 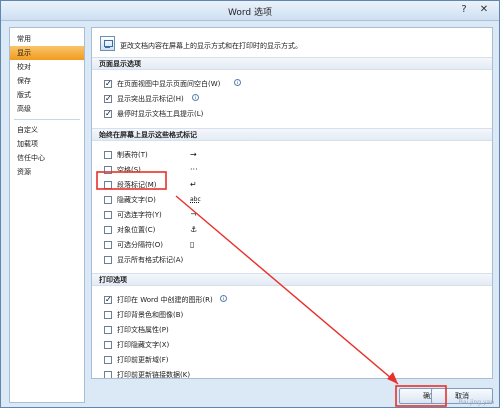 What do you see at coordinates (150, 99) in the screenshot?
I see `option-label: 显示突出显示标记(H)` at bounding box center [150, 99].